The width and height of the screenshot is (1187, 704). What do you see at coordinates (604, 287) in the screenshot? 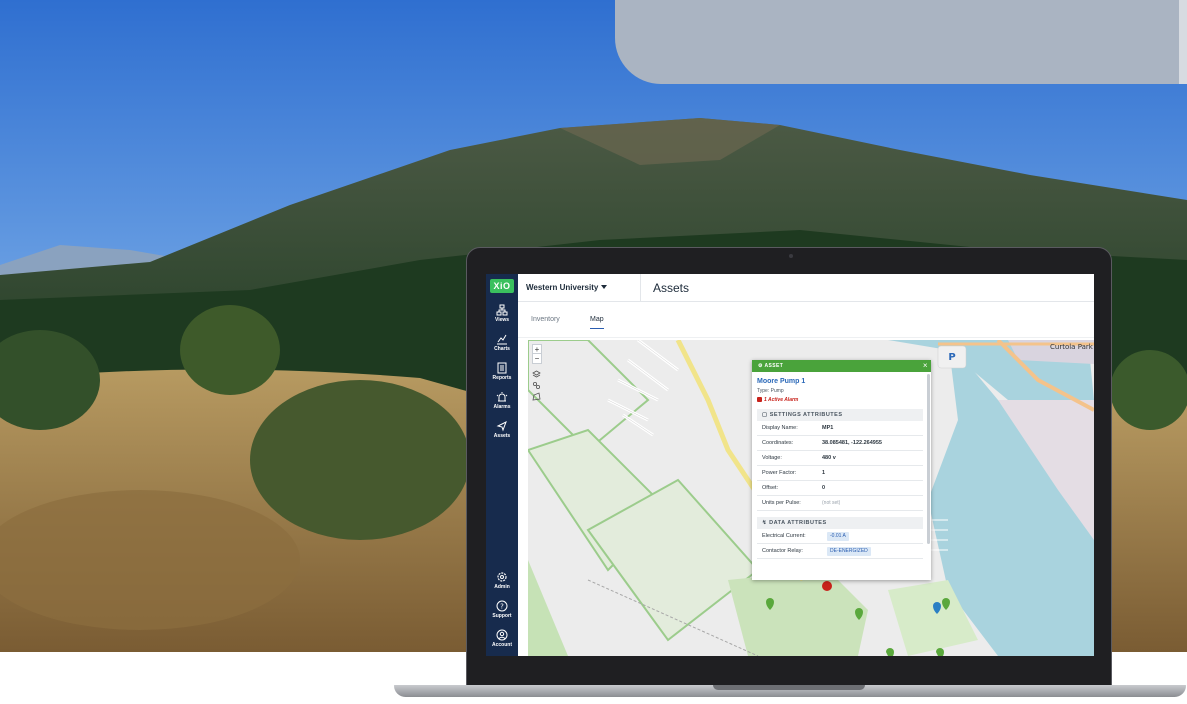
I see `chevron-down-icon` at bounding box center [604, 287].